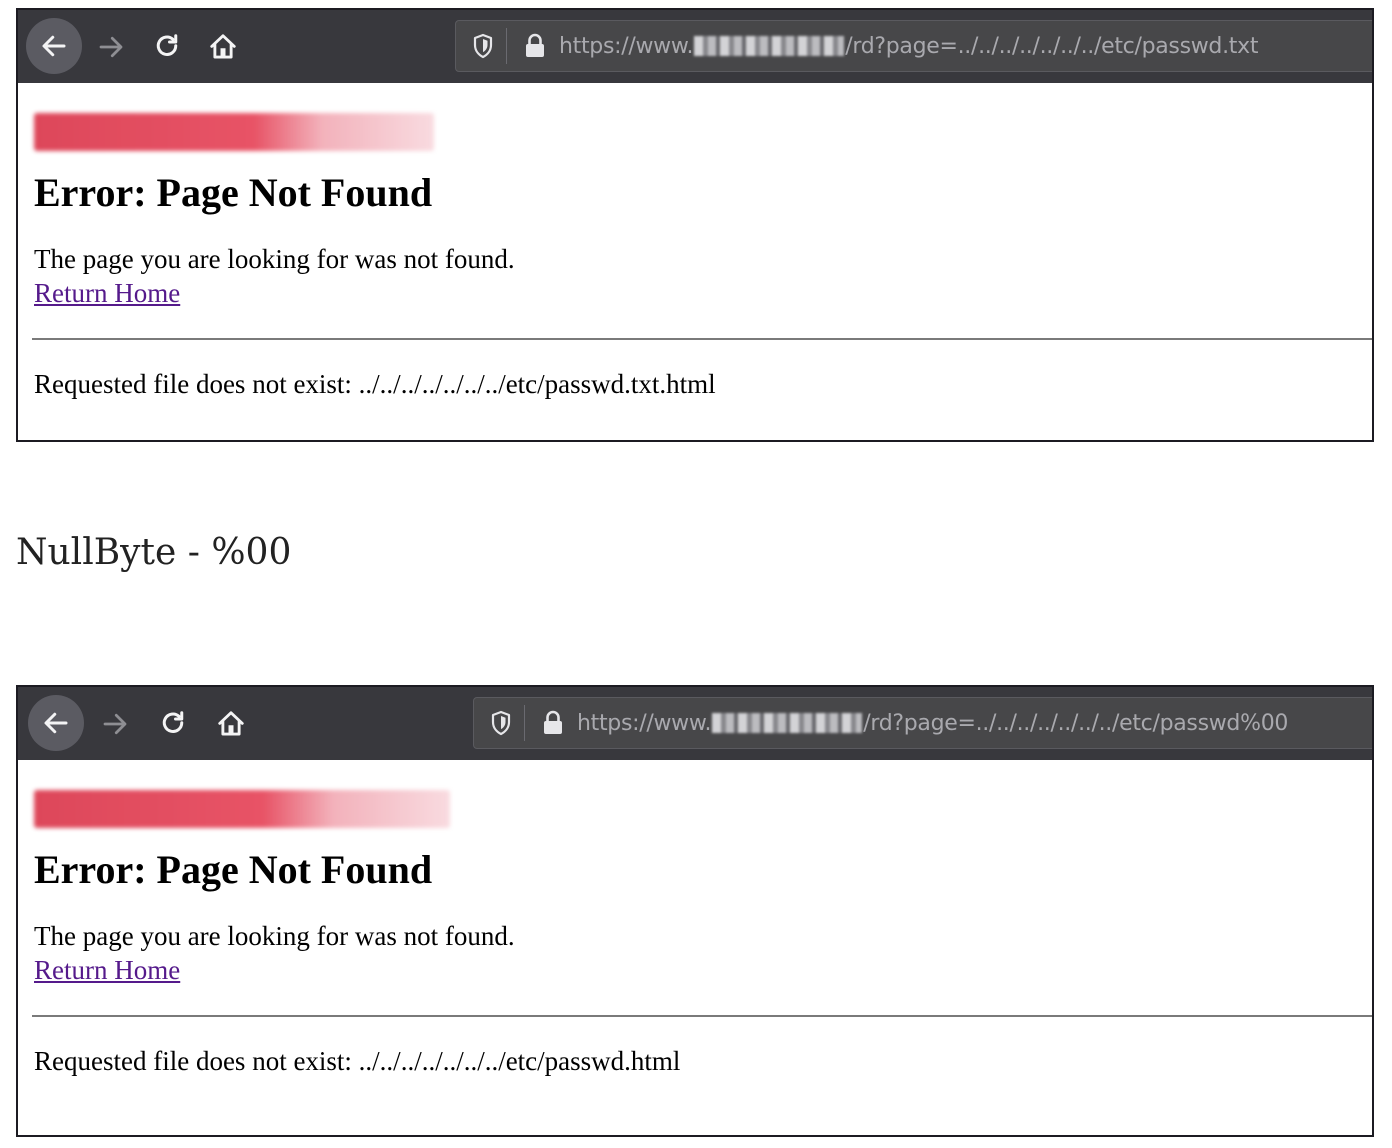  I want to click on section-caption: NullByte - %00, so click(154, 552).